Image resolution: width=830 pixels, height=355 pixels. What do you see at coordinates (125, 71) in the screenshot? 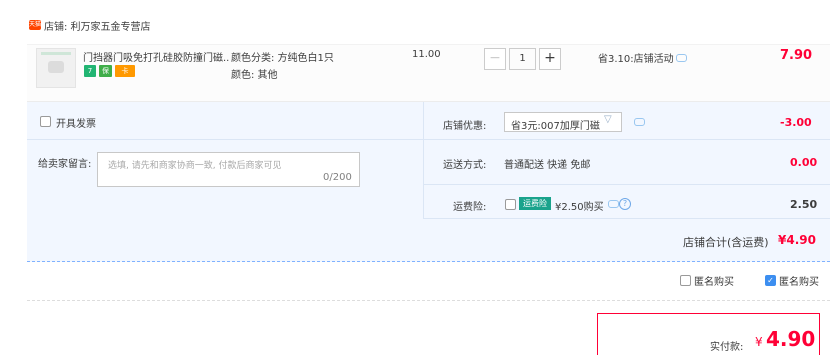
I see `credit-card-badge: 卡` at bounding box center [125, 71].